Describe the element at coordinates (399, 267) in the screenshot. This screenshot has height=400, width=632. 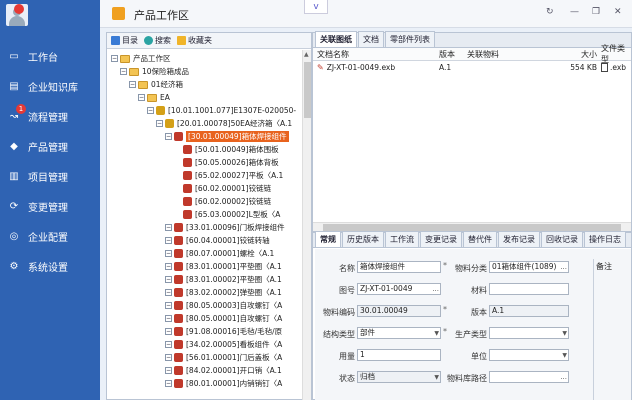
I see `name-field: 箱体焊接组件` at that location.